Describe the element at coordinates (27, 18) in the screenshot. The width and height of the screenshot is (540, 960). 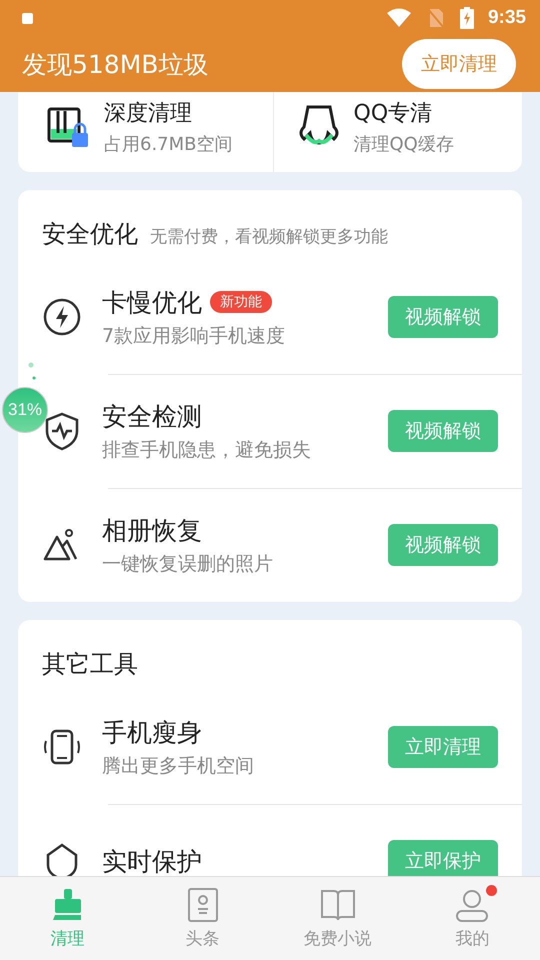
I see `notification-icon` at that location.